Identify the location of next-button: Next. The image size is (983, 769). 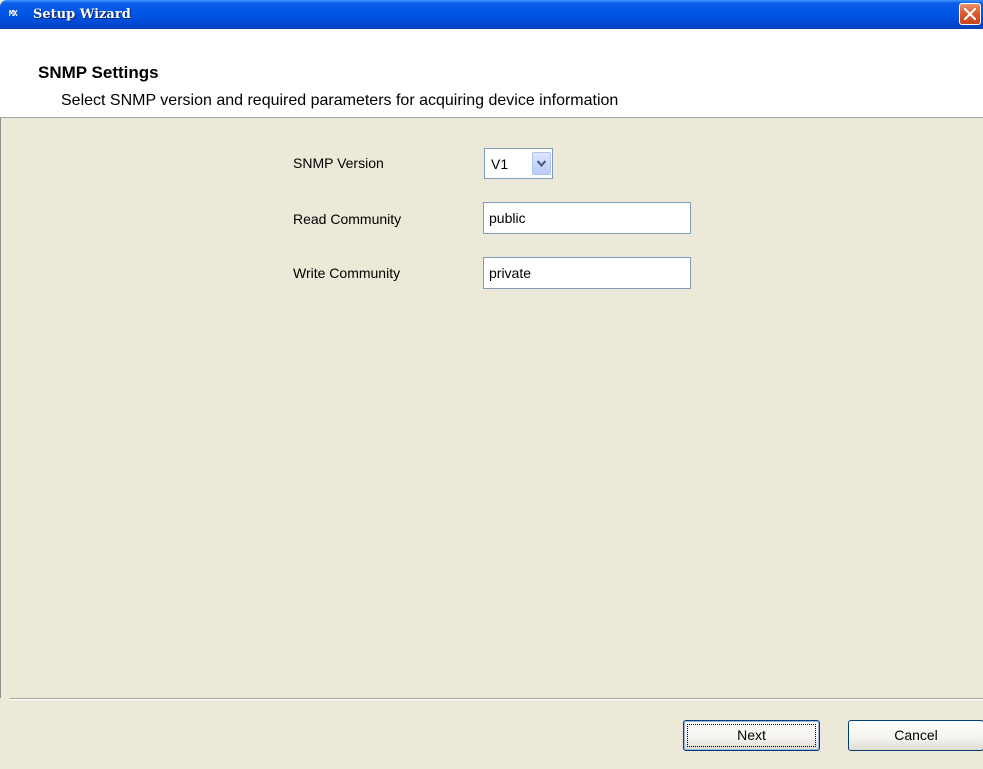
(751, 735).